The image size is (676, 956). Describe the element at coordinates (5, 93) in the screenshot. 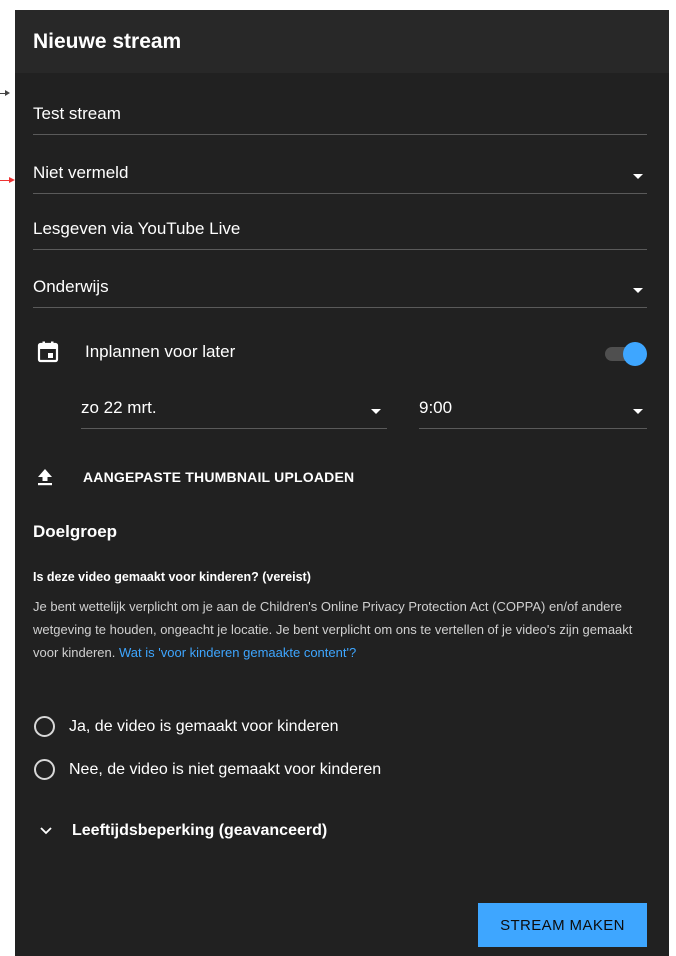

I see `annotation-arrow` at that location.